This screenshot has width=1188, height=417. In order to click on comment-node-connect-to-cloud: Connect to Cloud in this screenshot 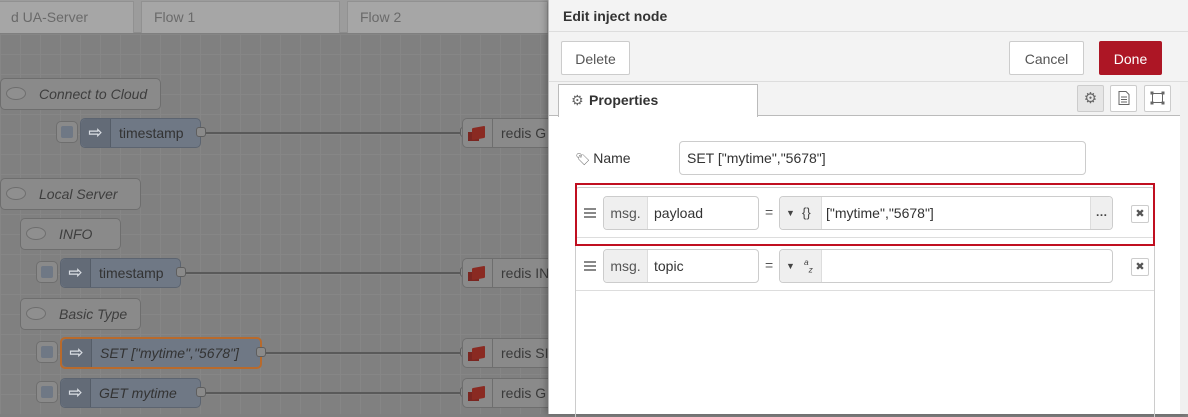, I will do `click(80, 94)`.